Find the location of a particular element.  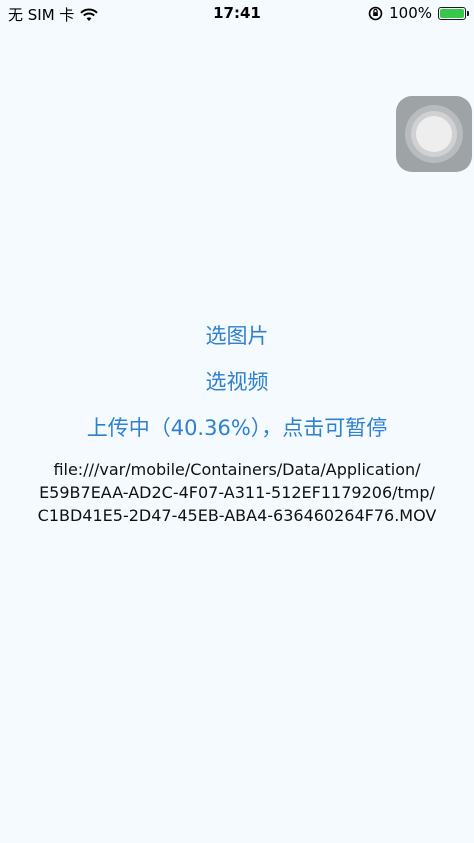

status-bar: 无 SIM 卡 17:41 100% is located at coordinates (237, 13).